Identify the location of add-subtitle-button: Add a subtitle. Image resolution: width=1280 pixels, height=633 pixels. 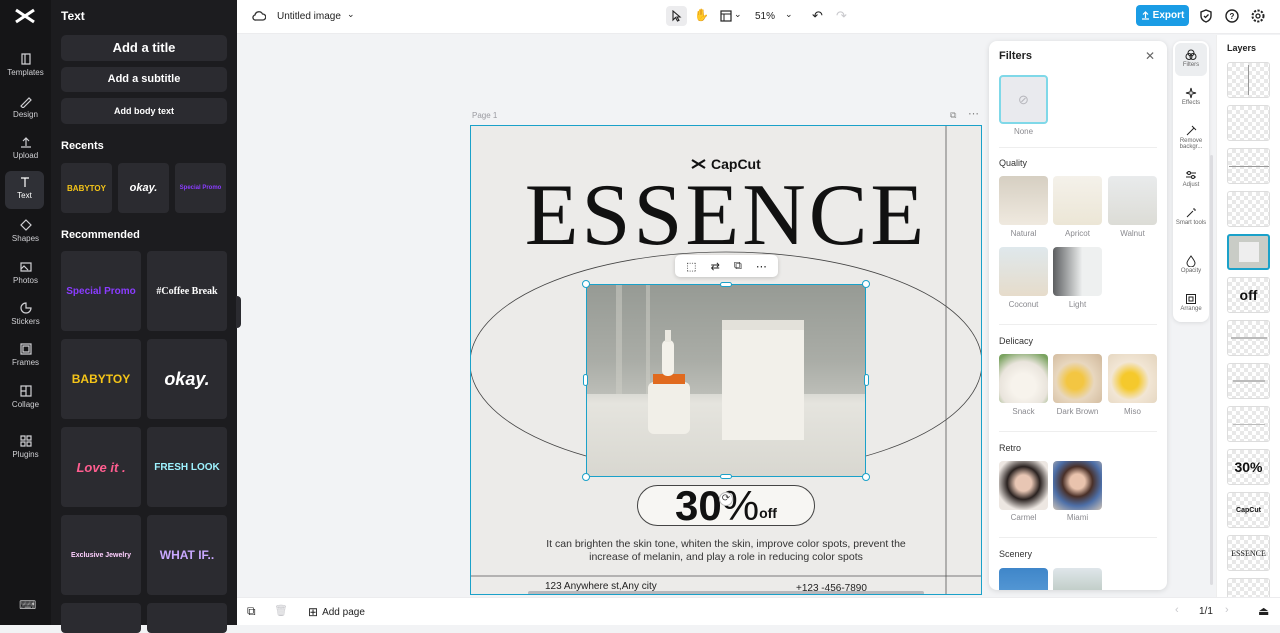
(144, 79).